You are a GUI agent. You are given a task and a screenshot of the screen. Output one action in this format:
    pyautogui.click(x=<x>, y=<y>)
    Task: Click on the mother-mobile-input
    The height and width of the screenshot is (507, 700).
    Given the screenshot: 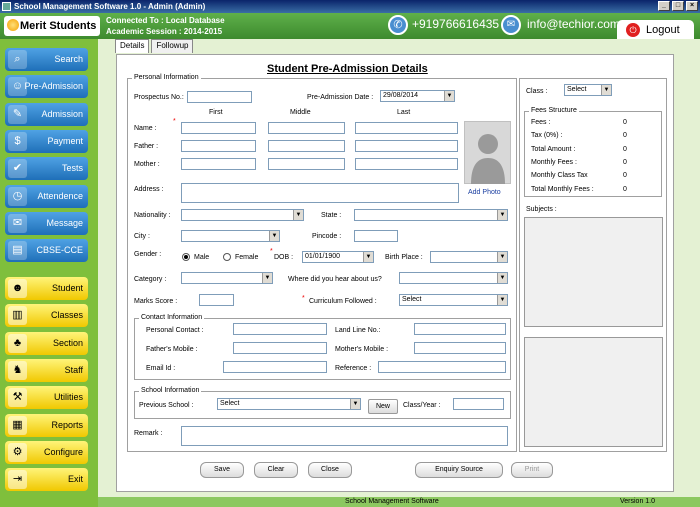 What is the action you would take?
    pyautogui.click(x=460, y=348)
    